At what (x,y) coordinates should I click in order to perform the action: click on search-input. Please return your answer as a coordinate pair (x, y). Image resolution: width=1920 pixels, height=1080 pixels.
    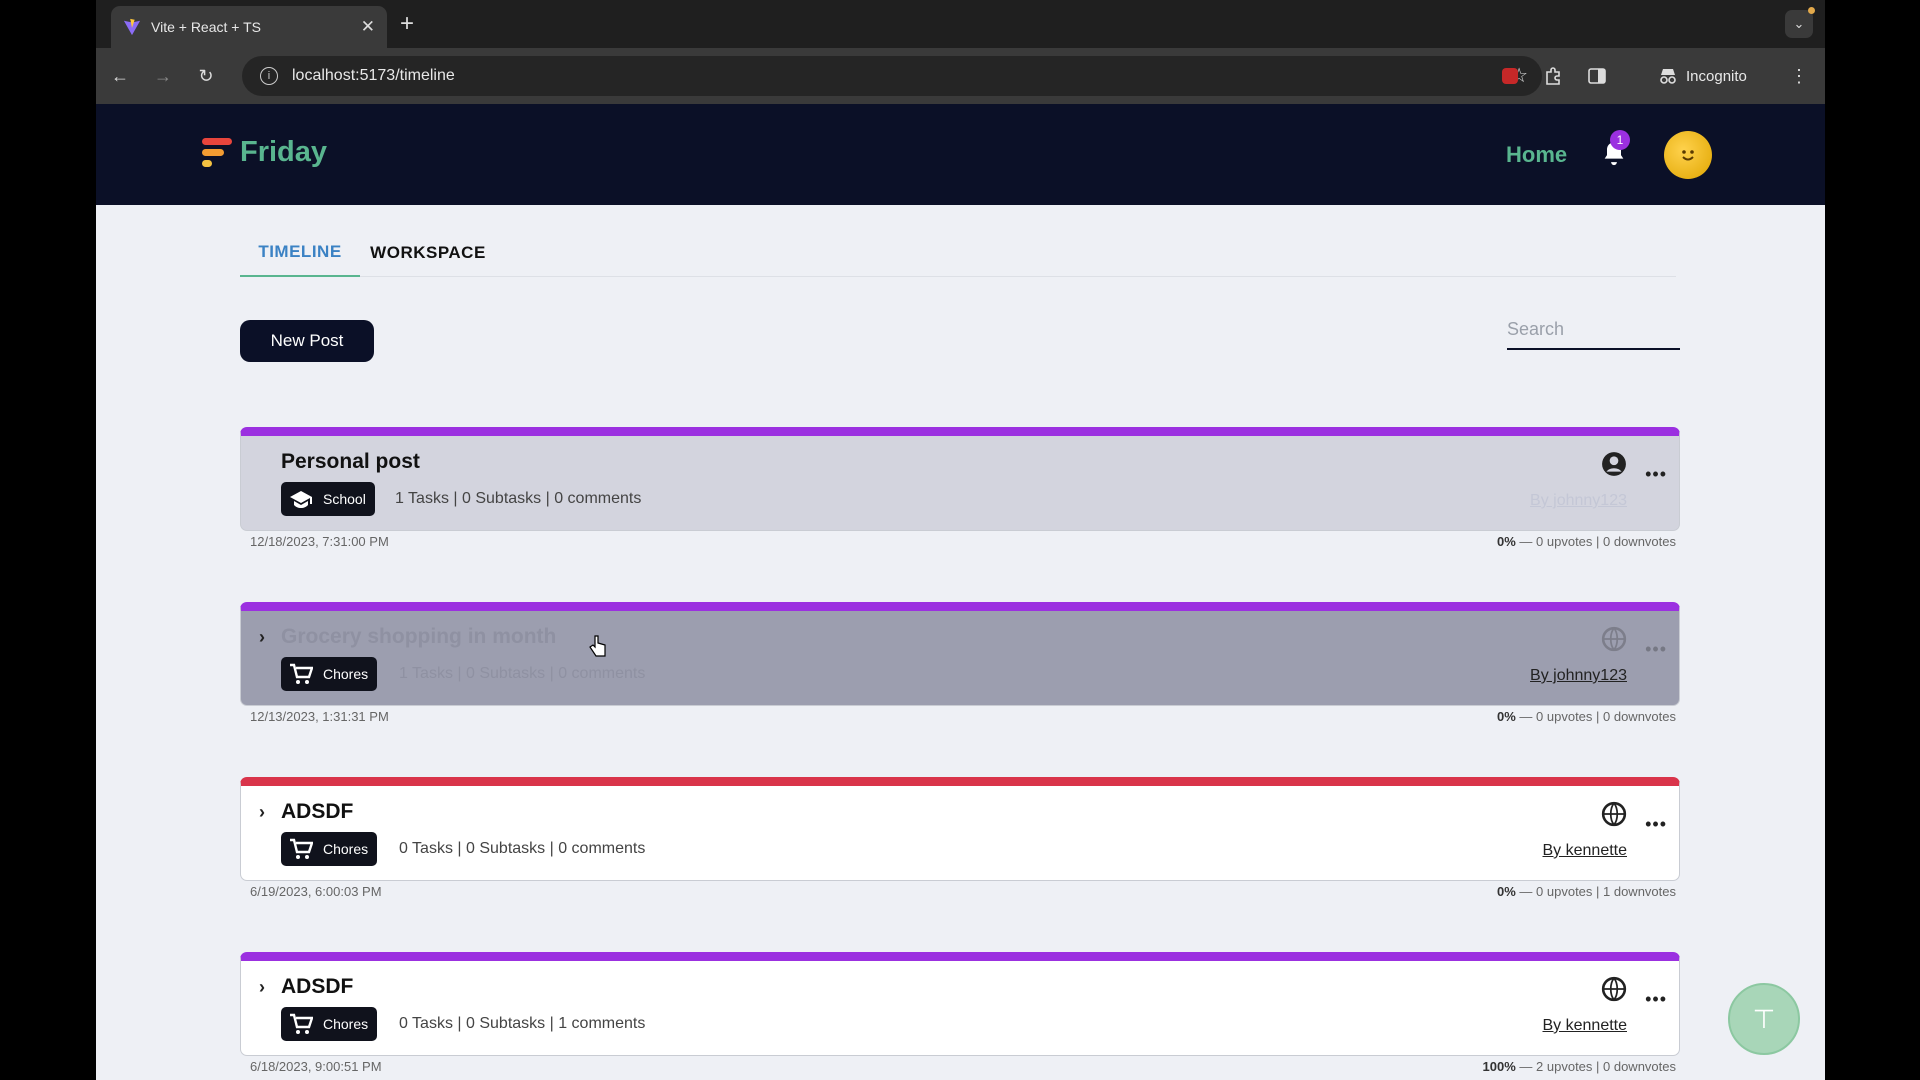
    Looking at the image, I should click on (1593, 330).